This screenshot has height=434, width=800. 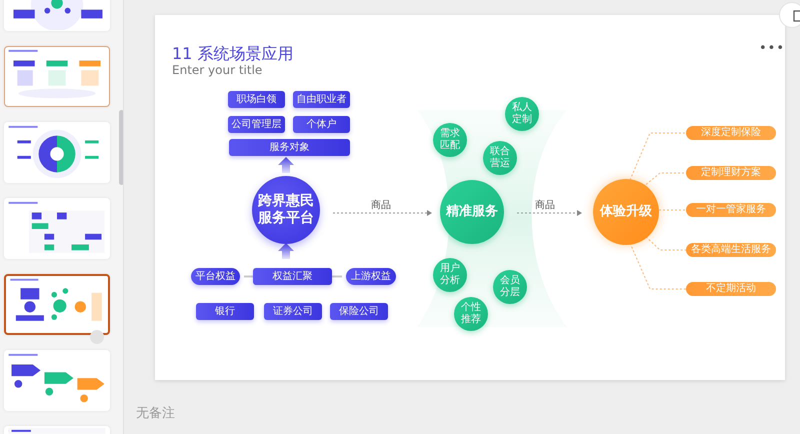 What do you see at coordinates (731, 250) in the screenshot?
I see `benefit-pill: 各类高端生活服务` at bounding box center [731, 250].